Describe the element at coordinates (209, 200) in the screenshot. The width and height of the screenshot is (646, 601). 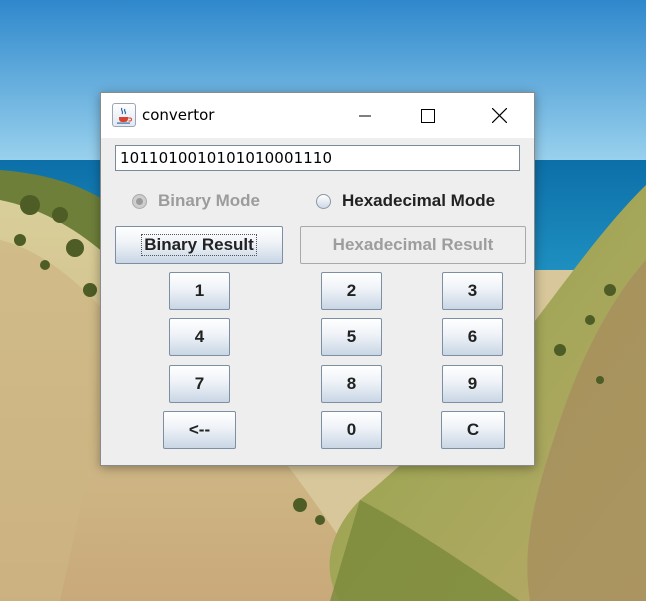
I see `binary-mode-label: Binary Mode` at that location.